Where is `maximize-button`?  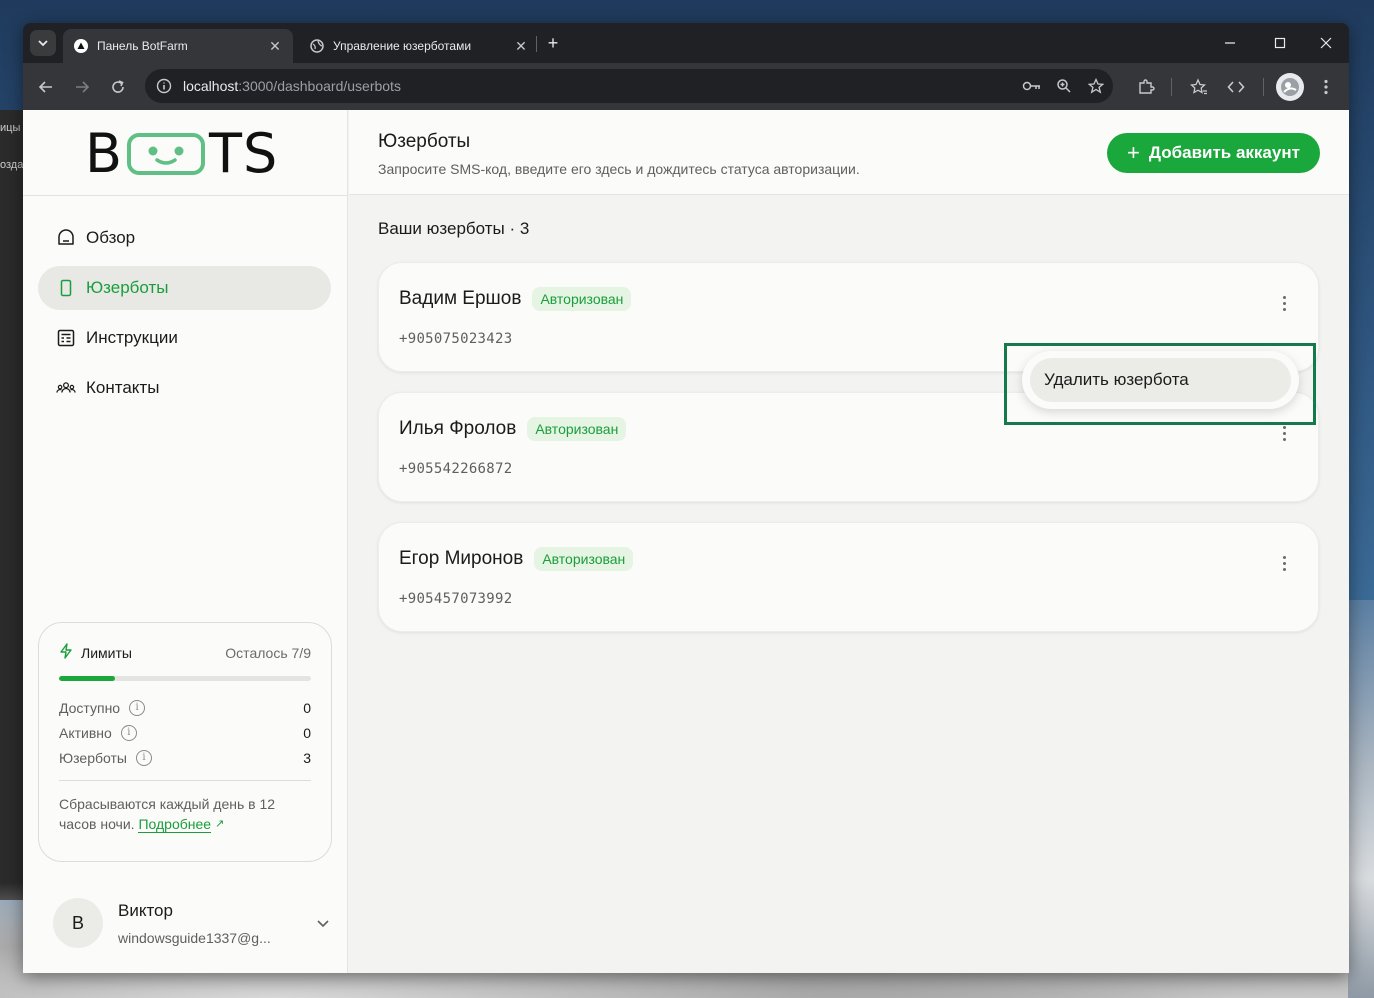 maximize-button is located at coordinates (1280, 43).